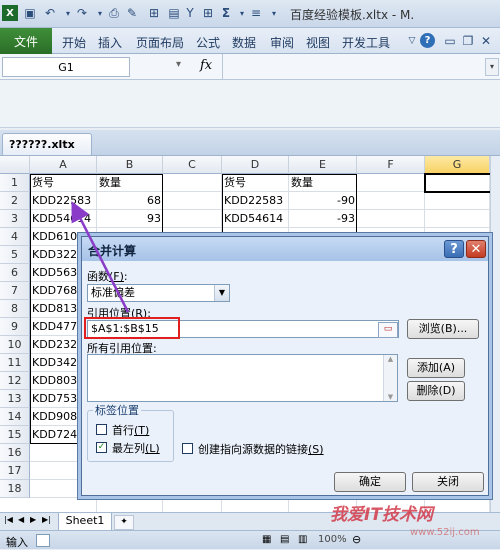  Describe the element at coordinates (15, 435) in the screenshot. I see `row-header: 15` at that location.